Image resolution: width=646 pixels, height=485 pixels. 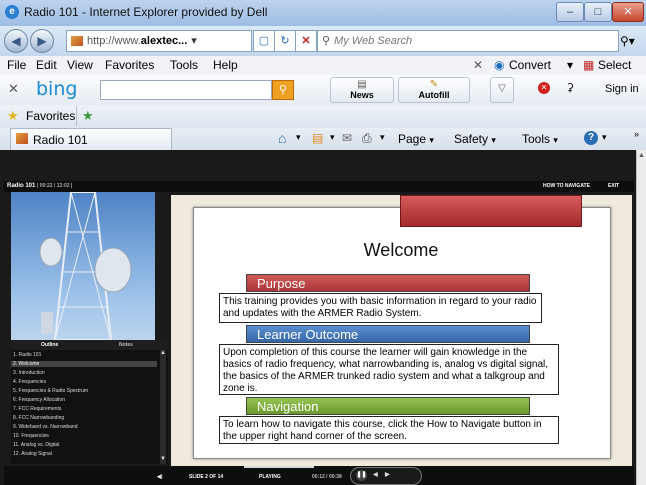 What do you see at coordinates (57, 89) in the screenshot?
I see `bing-logo: bing` at bounding box center [57, 89].